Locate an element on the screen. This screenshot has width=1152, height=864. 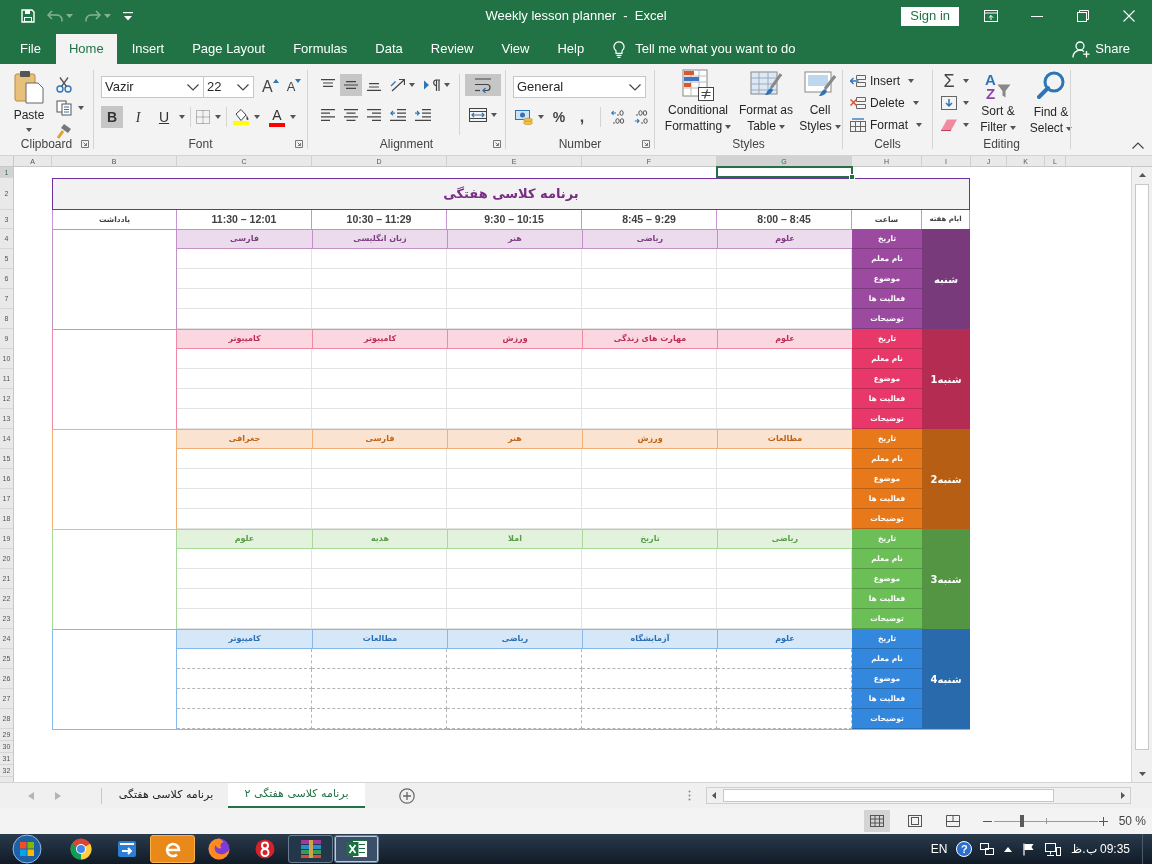
sort-filter-button: A Z Sort & Filter is located at coordinates (998, 103).